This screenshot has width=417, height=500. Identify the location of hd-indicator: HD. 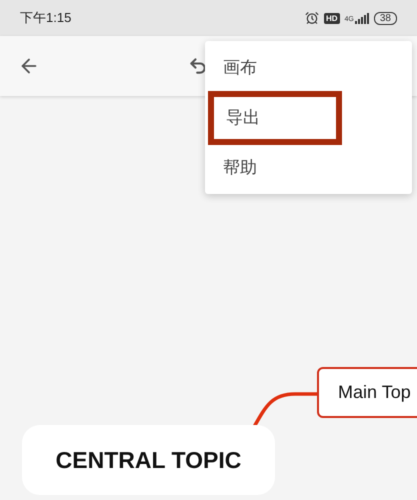
(332, 18).